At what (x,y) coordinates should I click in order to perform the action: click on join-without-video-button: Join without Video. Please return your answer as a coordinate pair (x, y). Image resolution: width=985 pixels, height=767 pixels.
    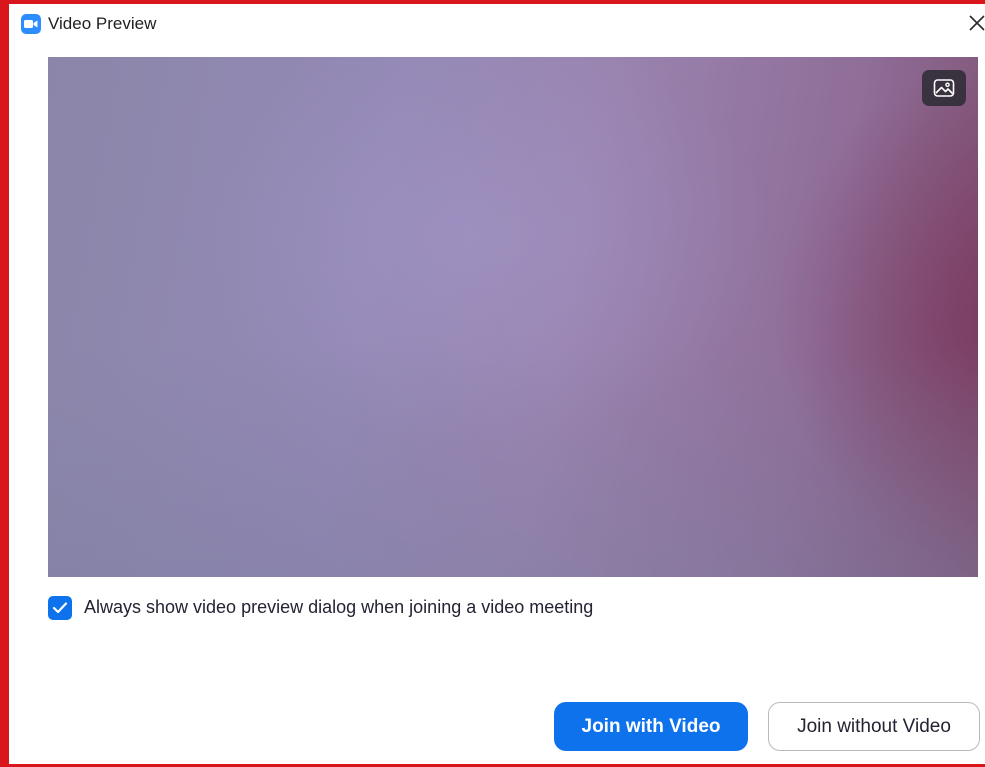
    Looking at the image, I should click on (874, 726).